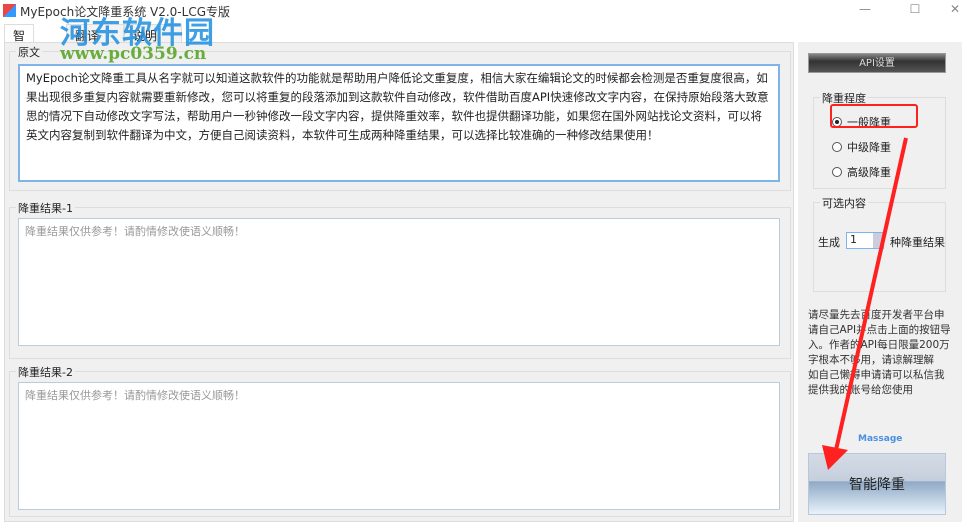  I want to click on result2-placeholder: 降重结果仅供参考！请酌情修改使语义顺畅！, so click(135, 395).